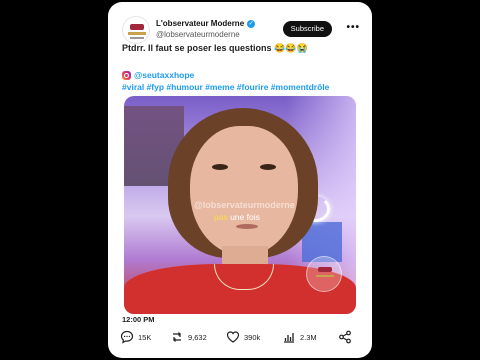 Image resolution: width=480 pixels, height=360 pixels. Describe the element at coordinates (324, 274) in the screenshot. I see `channel-logo-badge` at that location.